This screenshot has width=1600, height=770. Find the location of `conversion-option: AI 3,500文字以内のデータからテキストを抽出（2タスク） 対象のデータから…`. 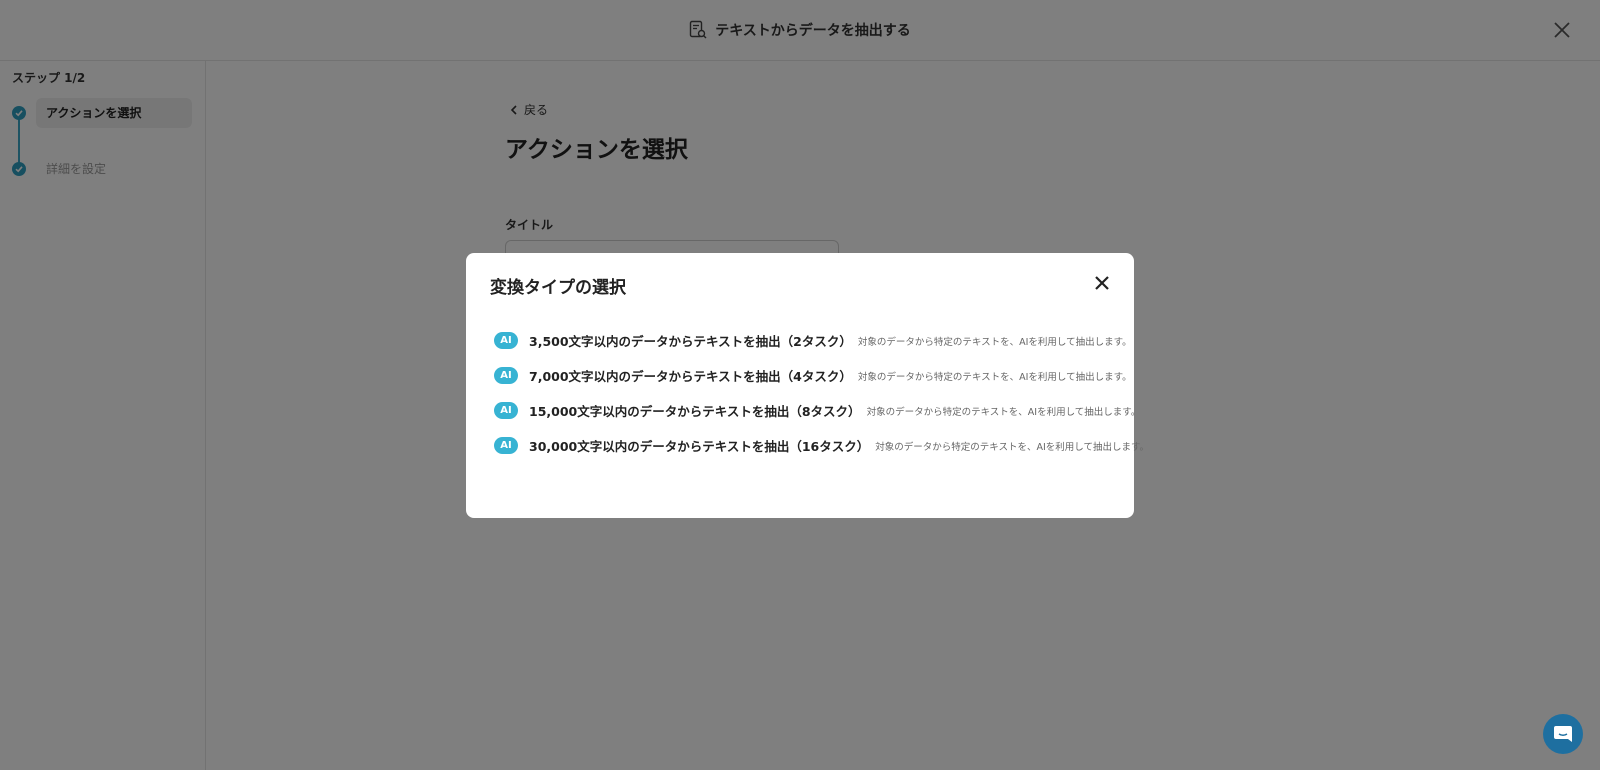

conversion-option: AI 3,500文字以内のデータからテキストを抽出（2タスク） 対象のデータから… is located at coordinates (813, 340).